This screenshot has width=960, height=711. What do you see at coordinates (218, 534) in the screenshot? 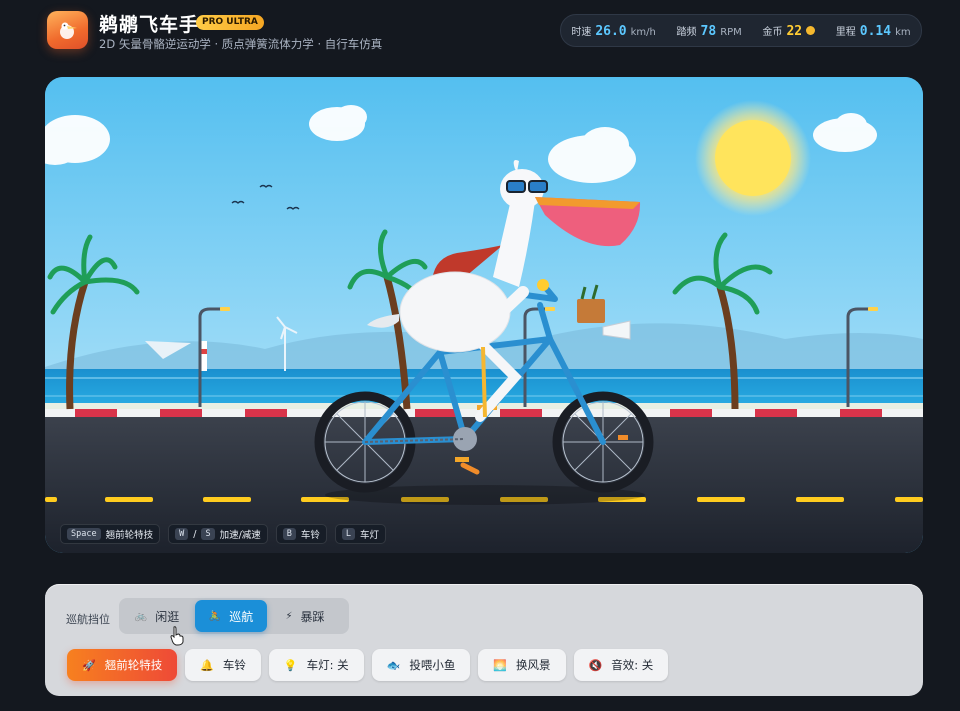
I see `keyhint-speed: W / S 加速/减速` at bounding box center [218, 534].